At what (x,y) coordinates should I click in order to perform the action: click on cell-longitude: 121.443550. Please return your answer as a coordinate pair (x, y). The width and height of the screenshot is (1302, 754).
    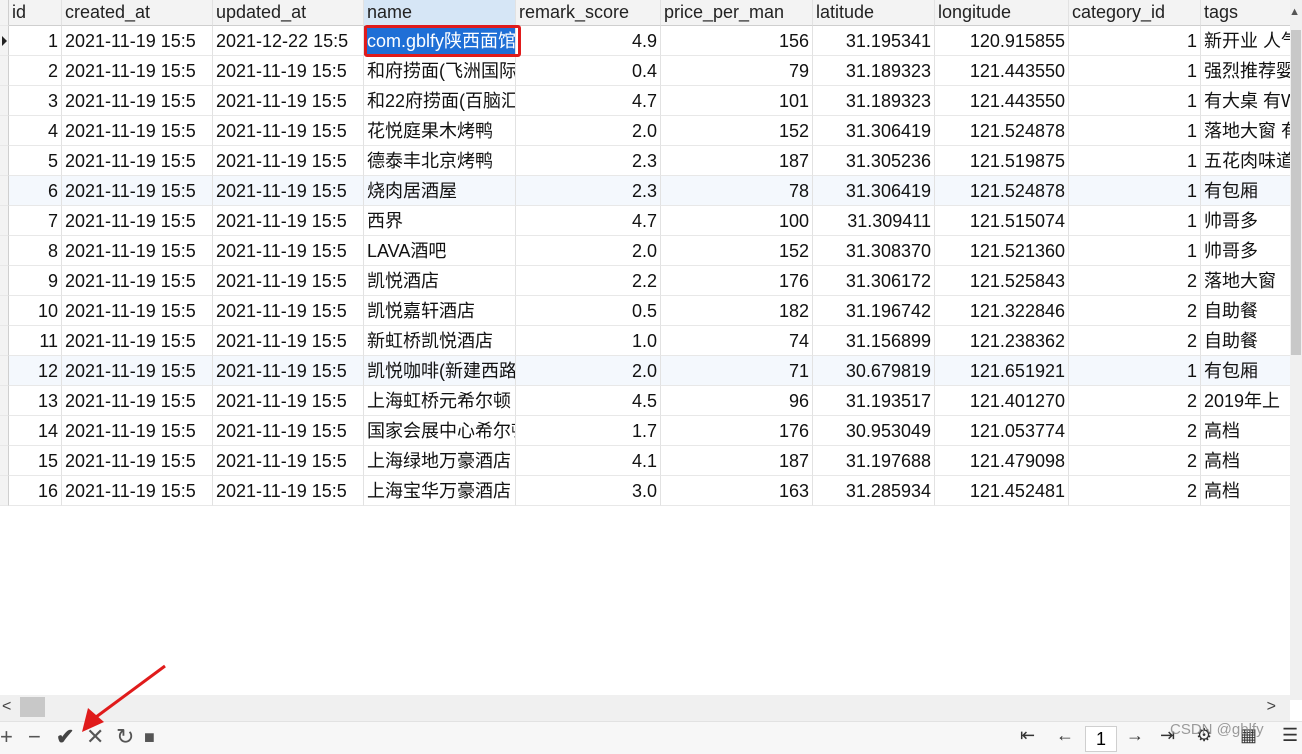
    Looking at the image, I should click on (1002, 71).